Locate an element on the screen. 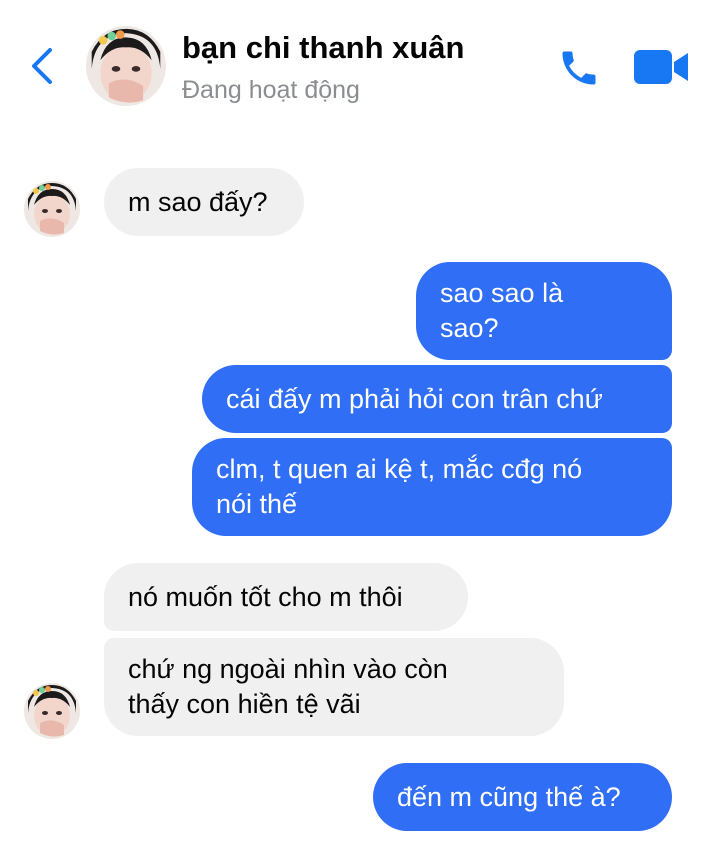 Image resolution: width=720 pixels, height=848 pixels. message-text: nói thế is located at coordinates (257, 504).